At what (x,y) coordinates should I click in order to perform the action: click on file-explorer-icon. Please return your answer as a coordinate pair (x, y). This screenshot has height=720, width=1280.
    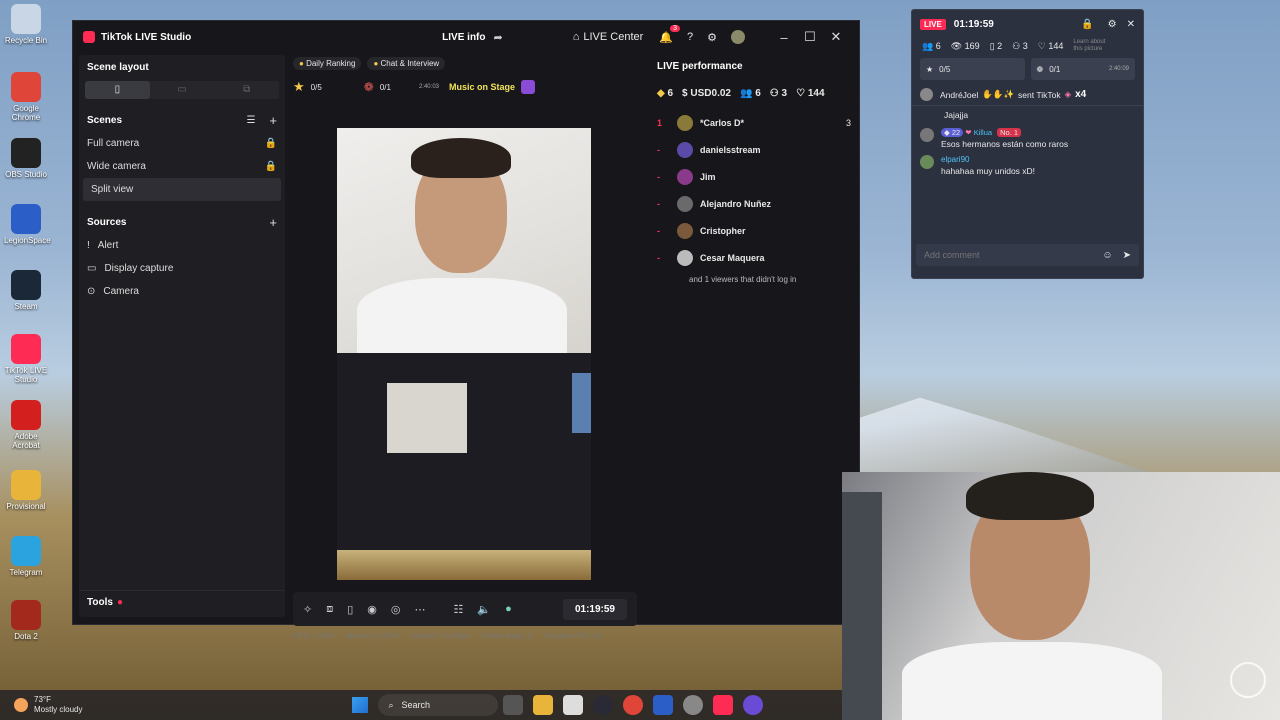
    Looking at the image, I should click on (543, 705).